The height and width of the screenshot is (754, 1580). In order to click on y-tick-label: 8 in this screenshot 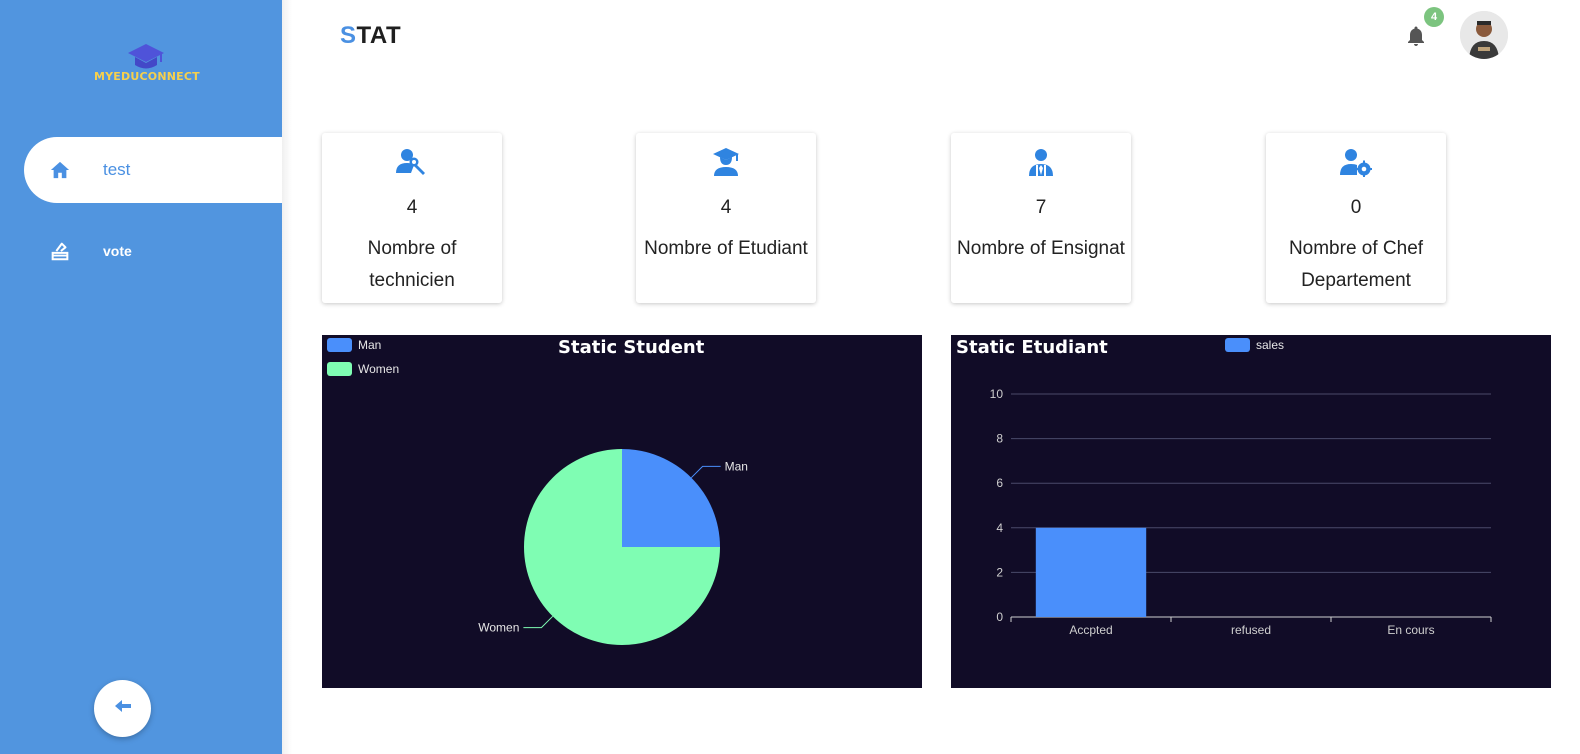, I will do `click(999, 439)`.